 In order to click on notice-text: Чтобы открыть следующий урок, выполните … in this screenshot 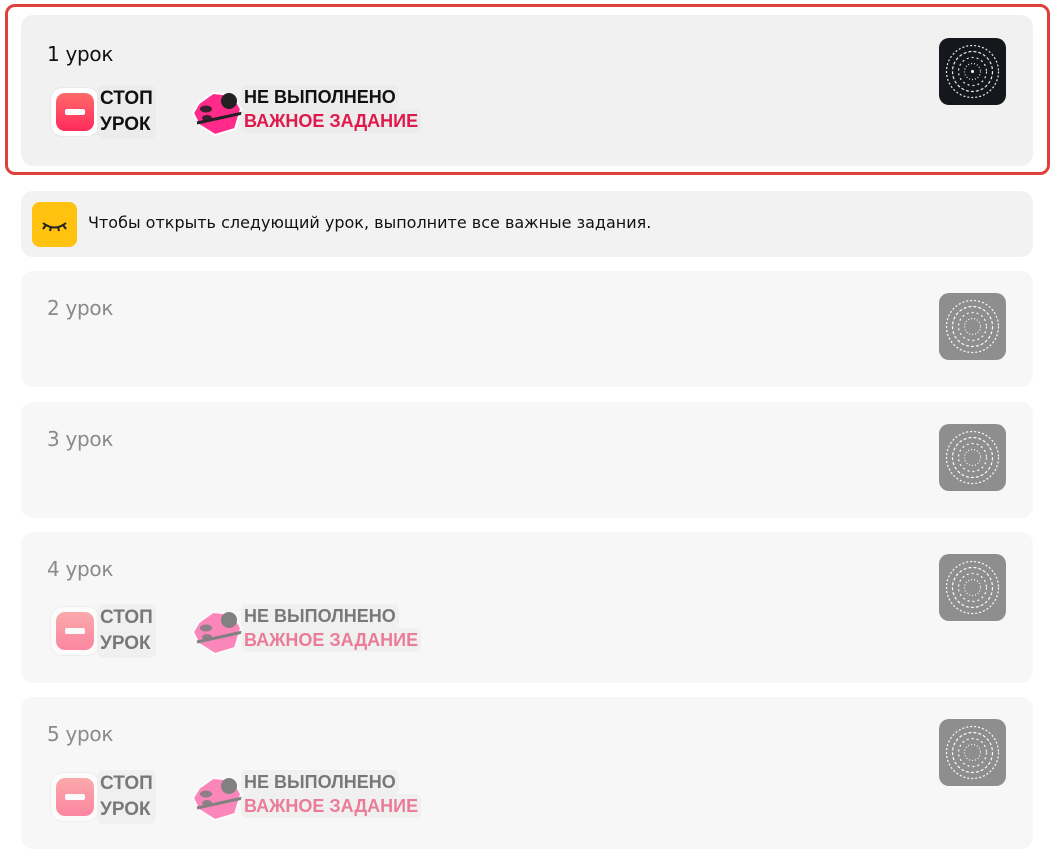, I will do `click(370, 222)`.